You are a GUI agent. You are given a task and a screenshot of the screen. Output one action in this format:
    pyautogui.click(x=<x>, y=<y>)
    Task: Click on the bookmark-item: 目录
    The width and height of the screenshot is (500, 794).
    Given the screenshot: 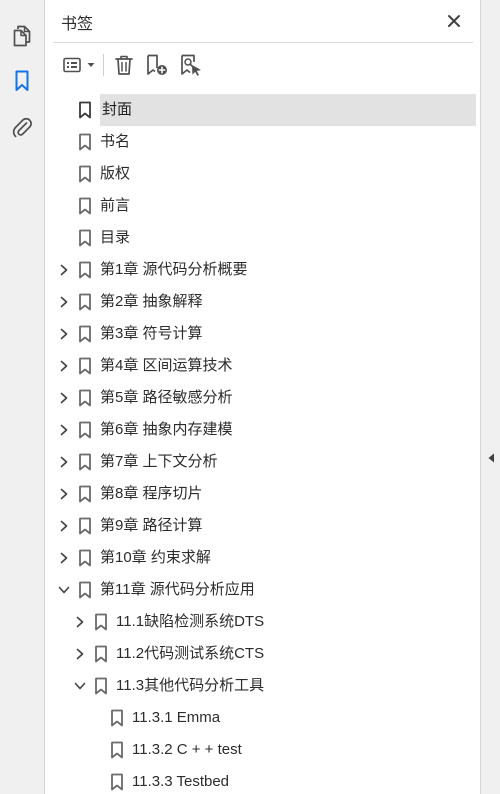 What is the action you would take?
    pyautogui.click(x=263, y=238)
    